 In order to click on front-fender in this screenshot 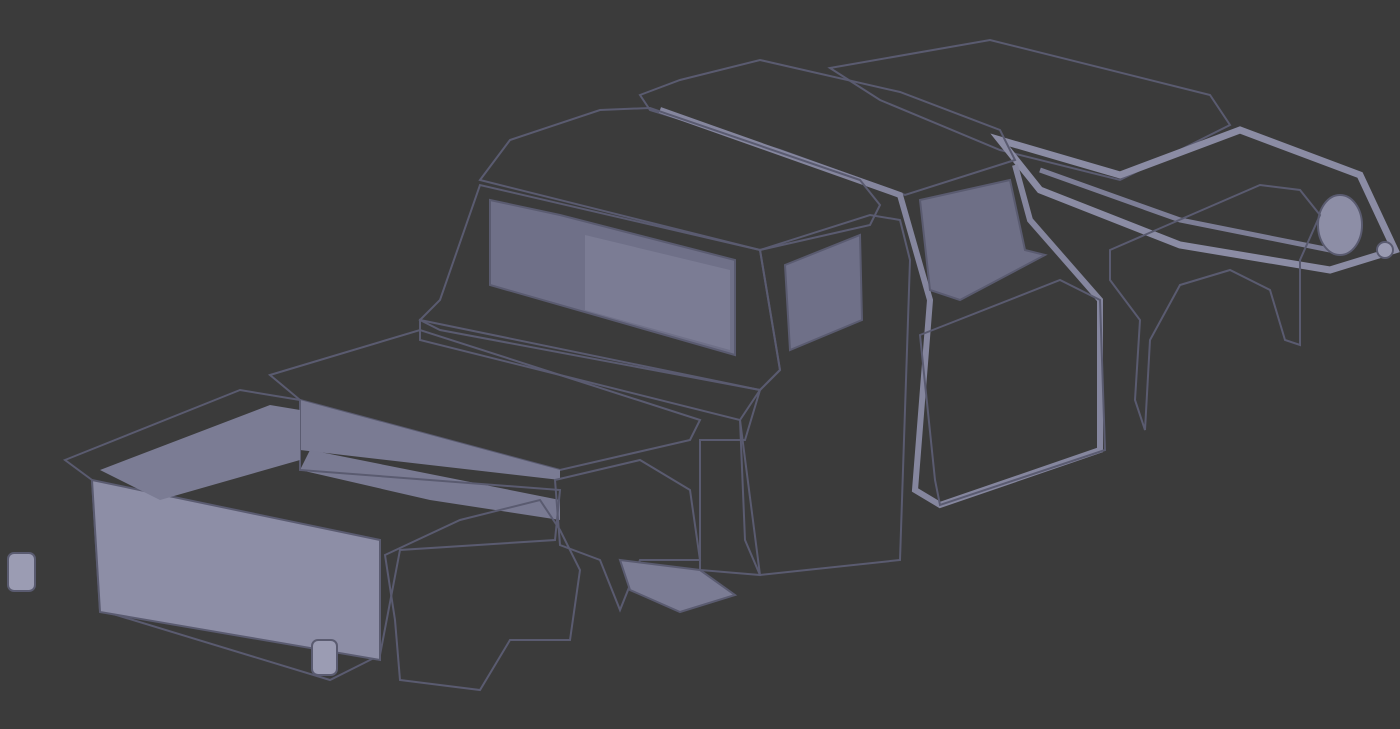, I will do `click(1215, 307)`.